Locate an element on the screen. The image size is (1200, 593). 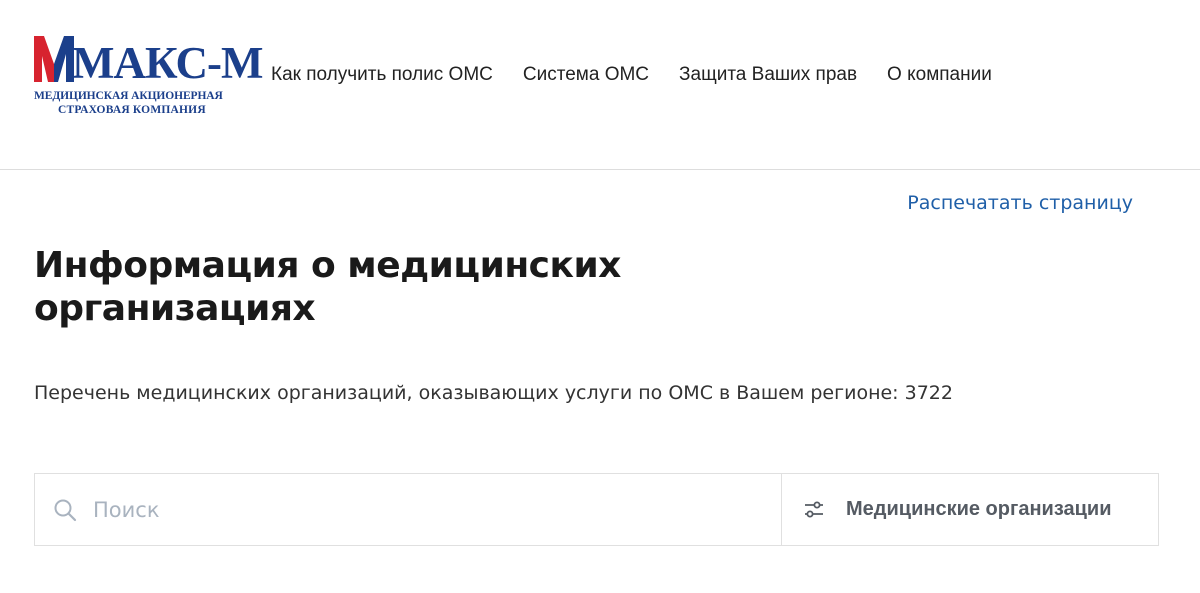
search-bar: Медицинские организации is located at coordinates (596, 509).